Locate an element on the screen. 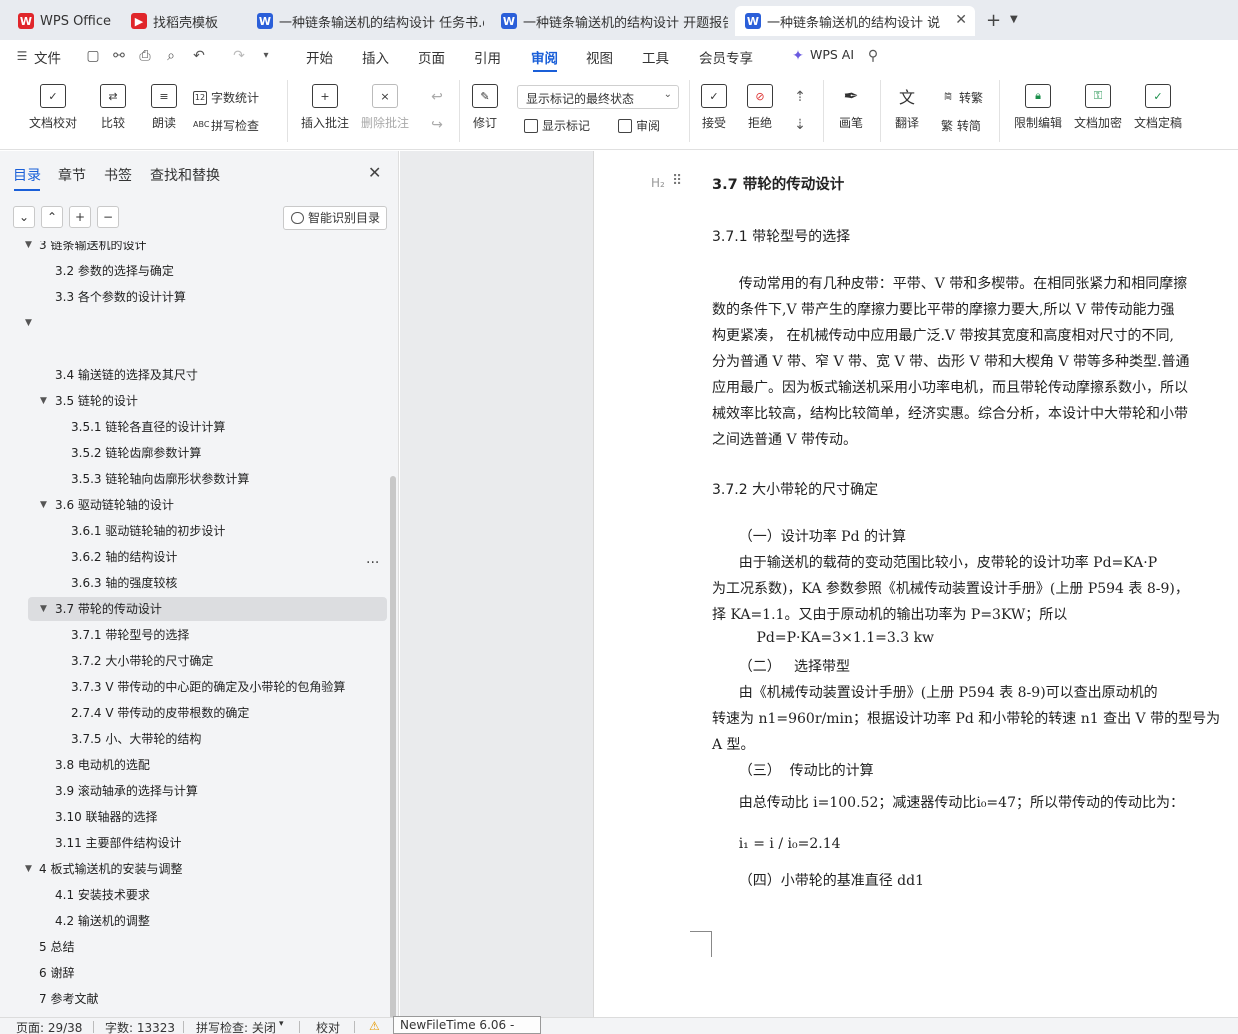 This screenshot has width=1238, height=1034. toc-item: 3.3 各个参数的设计计算 is located at coordinates (207, 297).